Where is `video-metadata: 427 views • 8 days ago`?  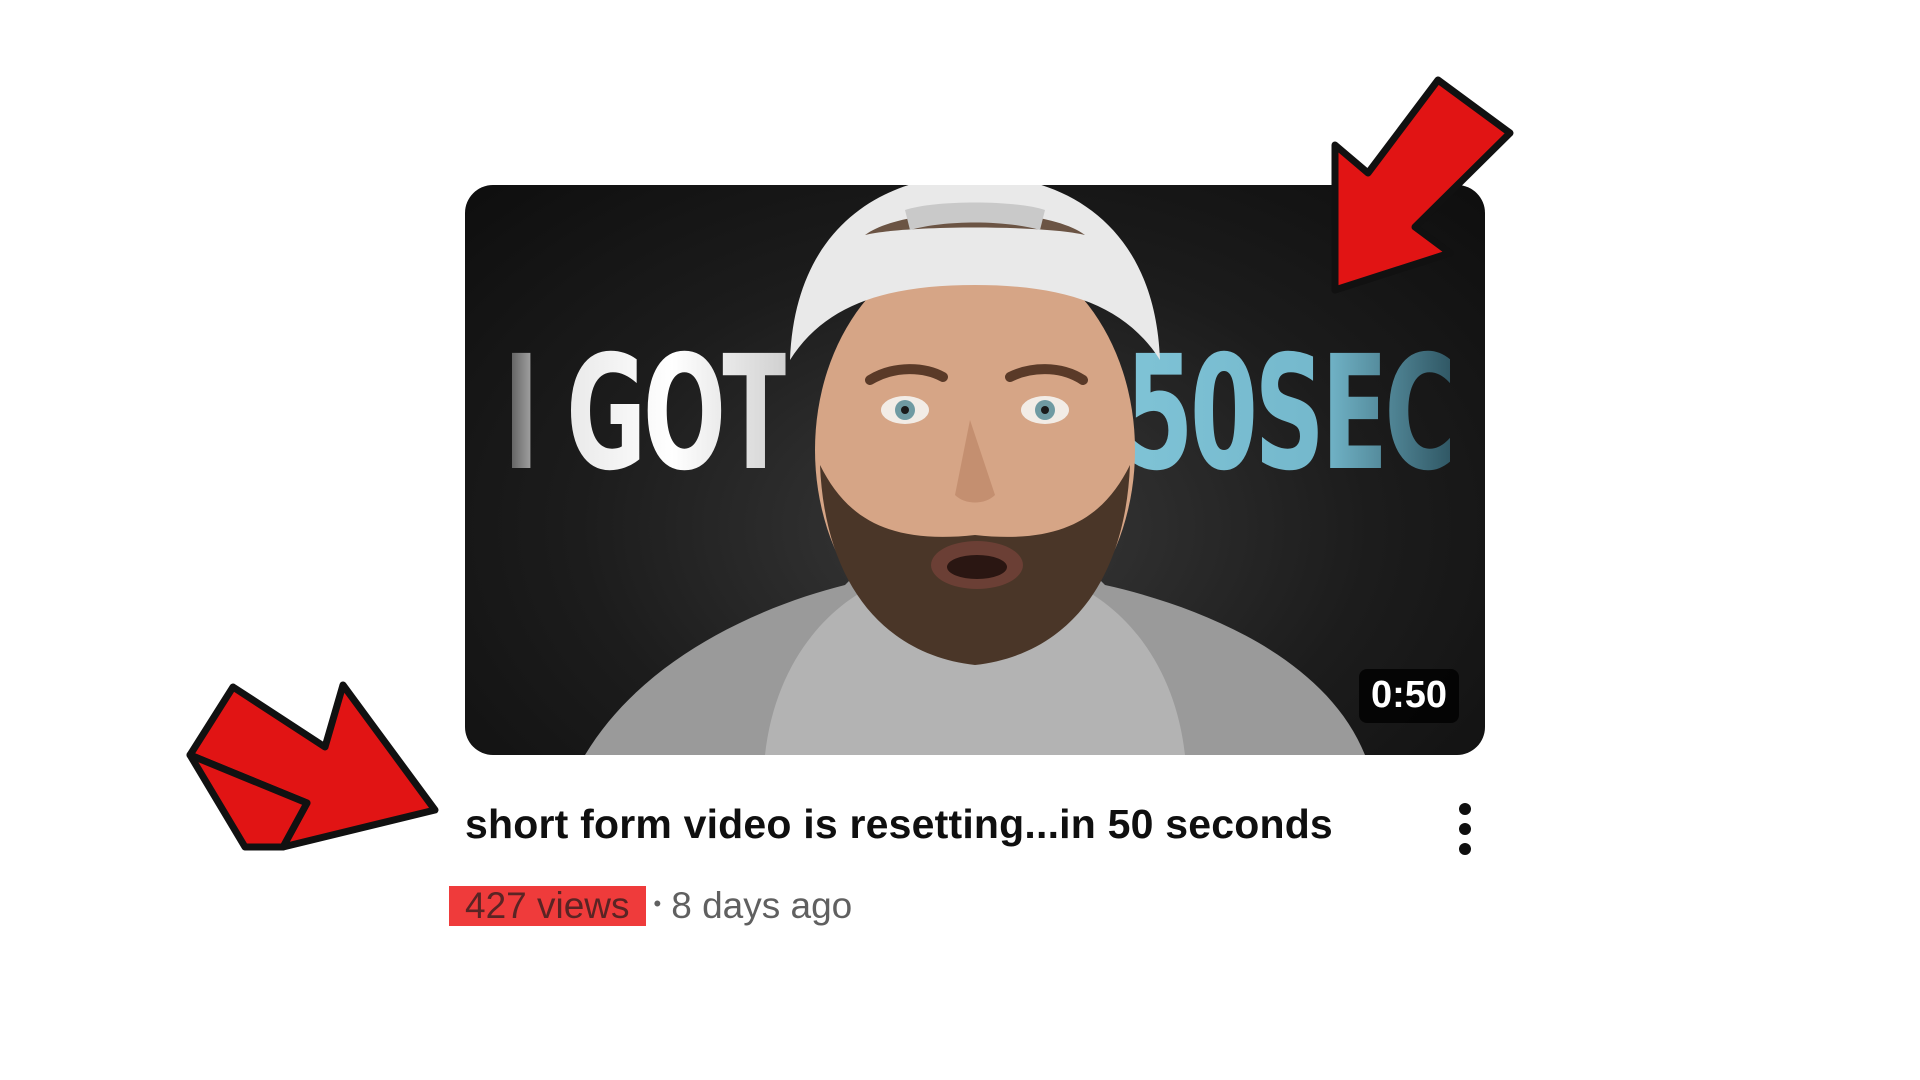 video-metadata: 427 views • 8 days ago is located at coordinates (650, 906).